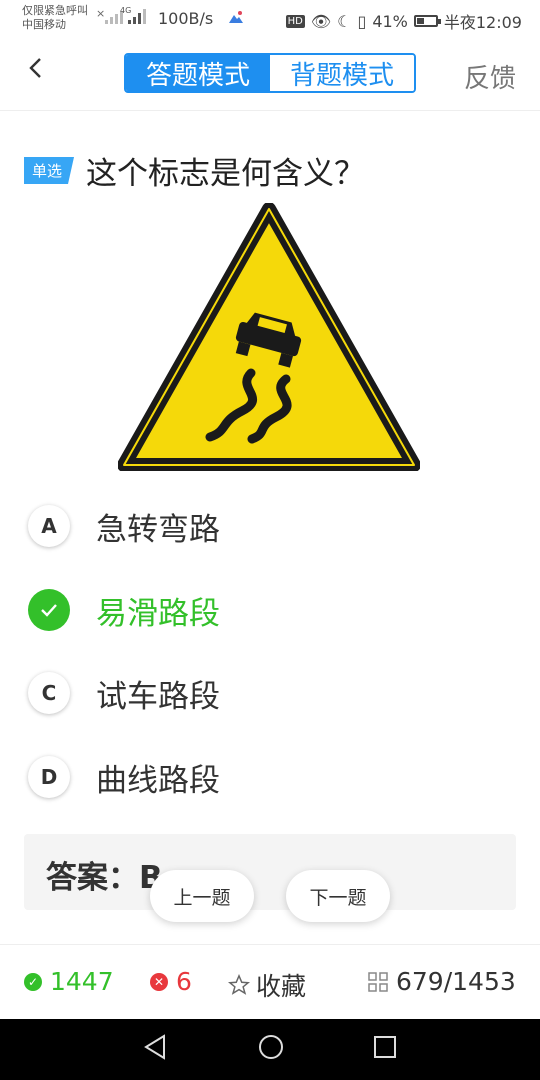 The width and height of the screenshot is (540, 1080). Describe the element at coordinates (342, 73) in the screenshot. I see `tab-memorize-mode: 背题模式` at that location.